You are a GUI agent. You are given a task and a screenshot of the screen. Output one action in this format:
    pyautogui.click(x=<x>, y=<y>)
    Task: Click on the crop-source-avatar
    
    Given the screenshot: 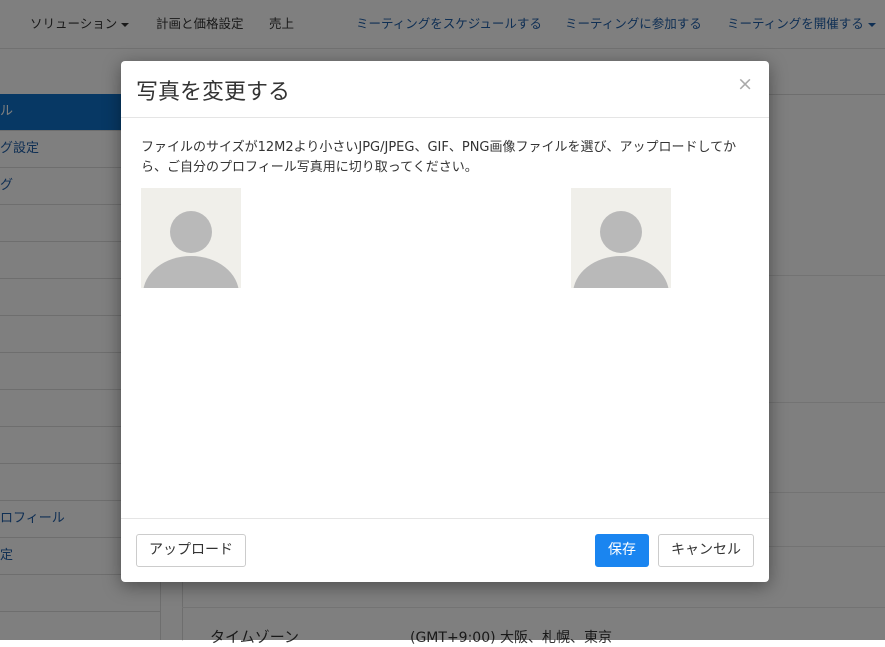 What is the action you would take?
    pyautogui.click(x=191, y=238)
    